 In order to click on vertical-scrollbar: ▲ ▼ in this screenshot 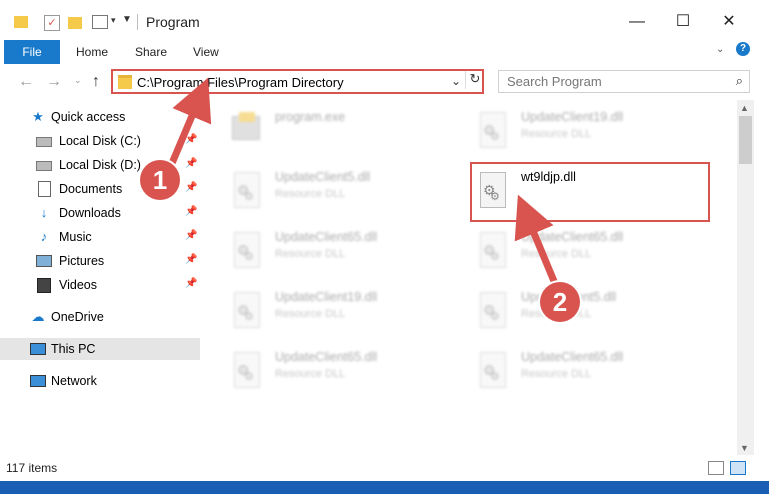, I will do `click(745, 277)`.